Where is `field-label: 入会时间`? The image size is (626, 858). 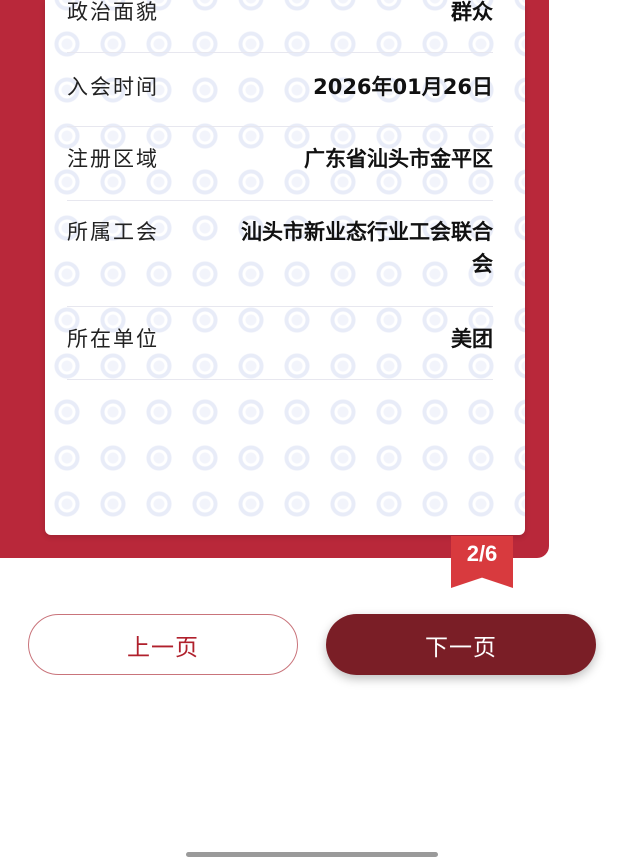
field-label: 入会时间 is located at coordinates (113, 87).